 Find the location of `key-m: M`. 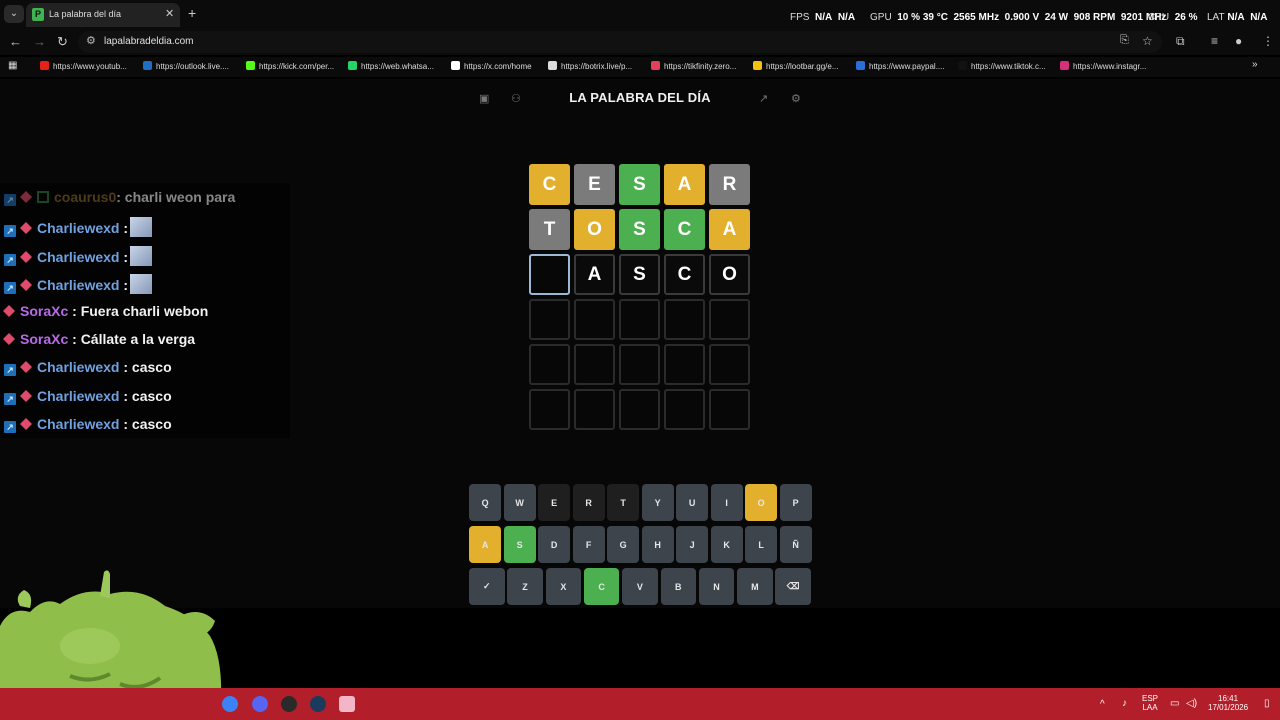

key-m: M is located at coordinates (755, 586).